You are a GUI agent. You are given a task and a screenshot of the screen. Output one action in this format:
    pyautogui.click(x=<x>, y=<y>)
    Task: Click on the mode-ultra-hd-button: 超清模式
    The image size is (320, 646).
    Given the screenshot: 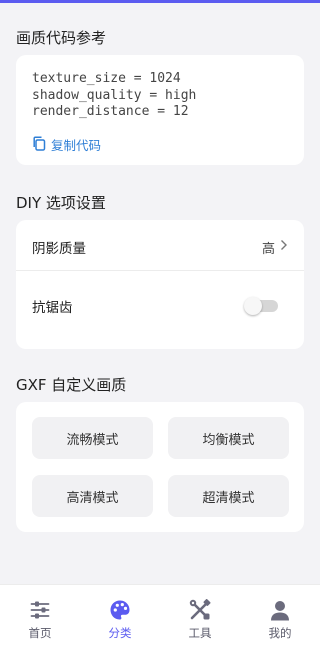 What is the action you would take?
    pyautogui.click(x=228, y=496)
    